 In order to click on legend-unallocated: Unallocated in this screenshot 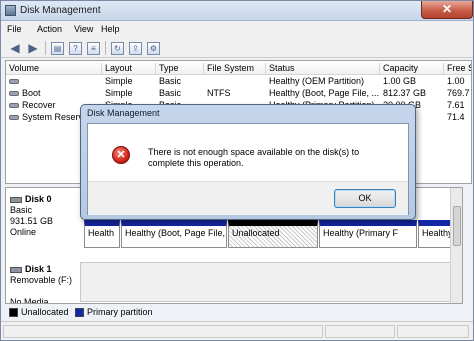, I will do `click(39, 312)`.